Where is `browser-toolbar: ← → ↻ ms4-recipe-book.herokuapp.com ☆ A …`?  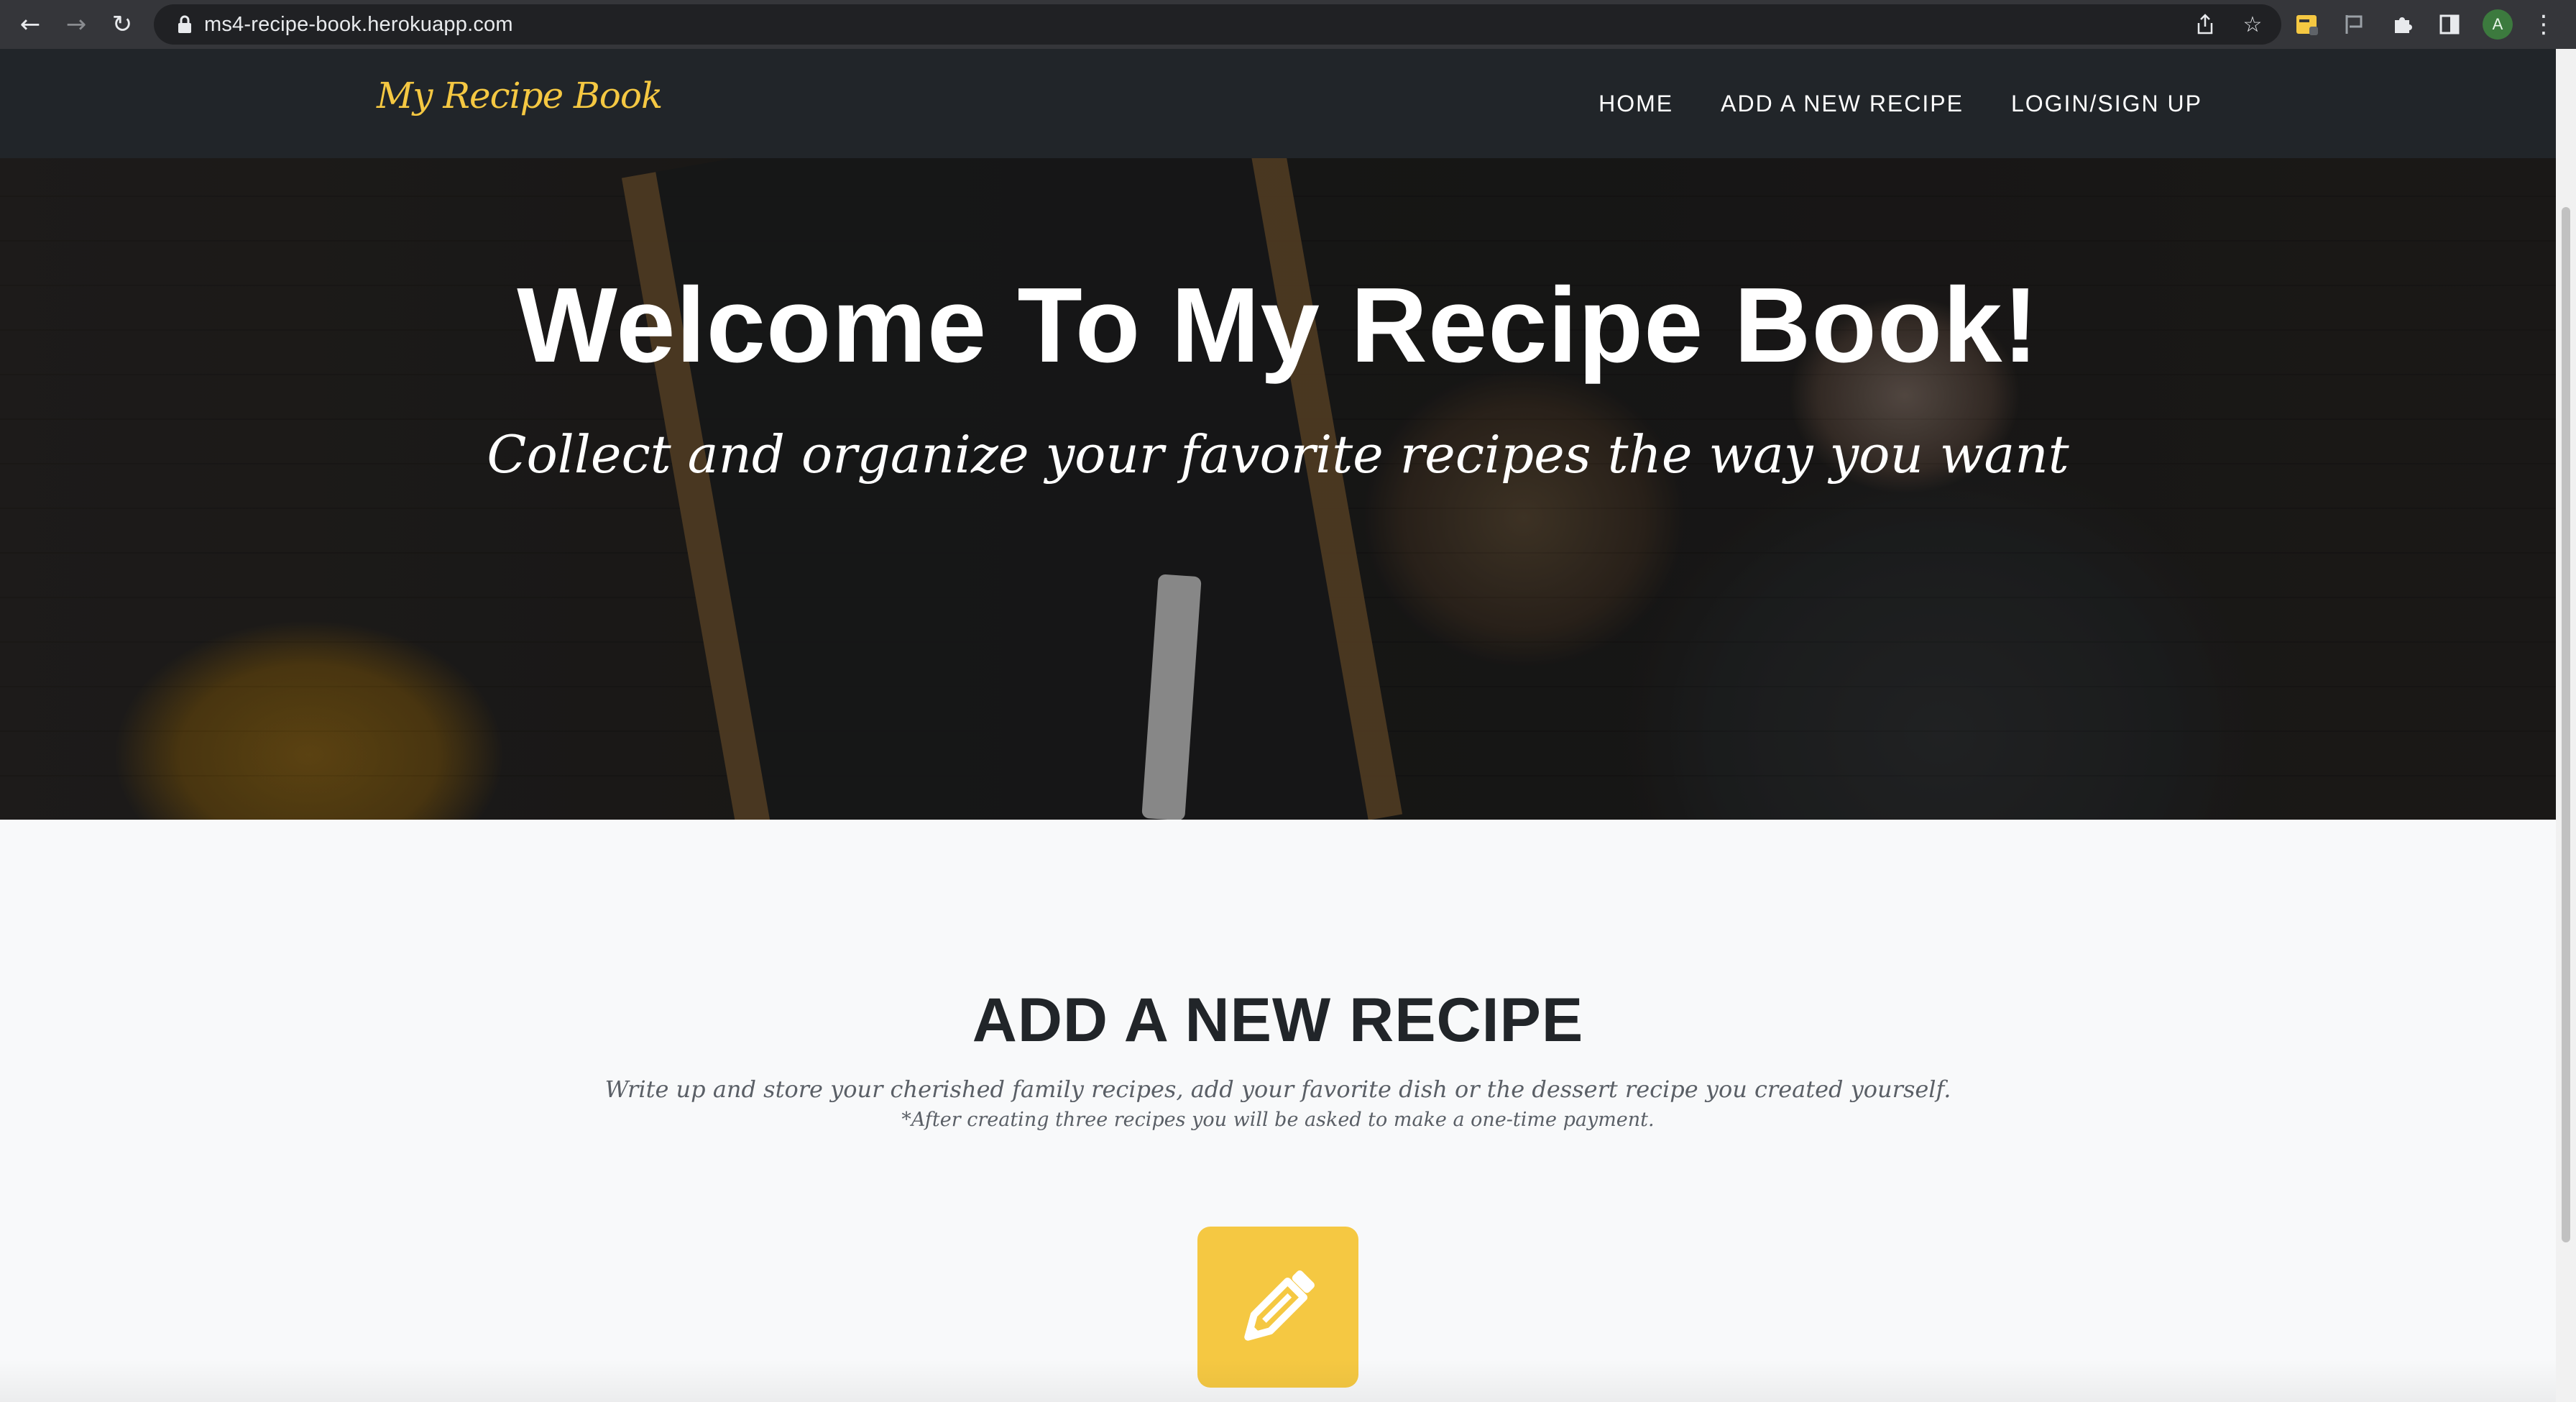 browser-toolbar: ← → ↻ ms4-recipe-book.herokuapp.com ☆ A … is located at coordinates (1288, 24).